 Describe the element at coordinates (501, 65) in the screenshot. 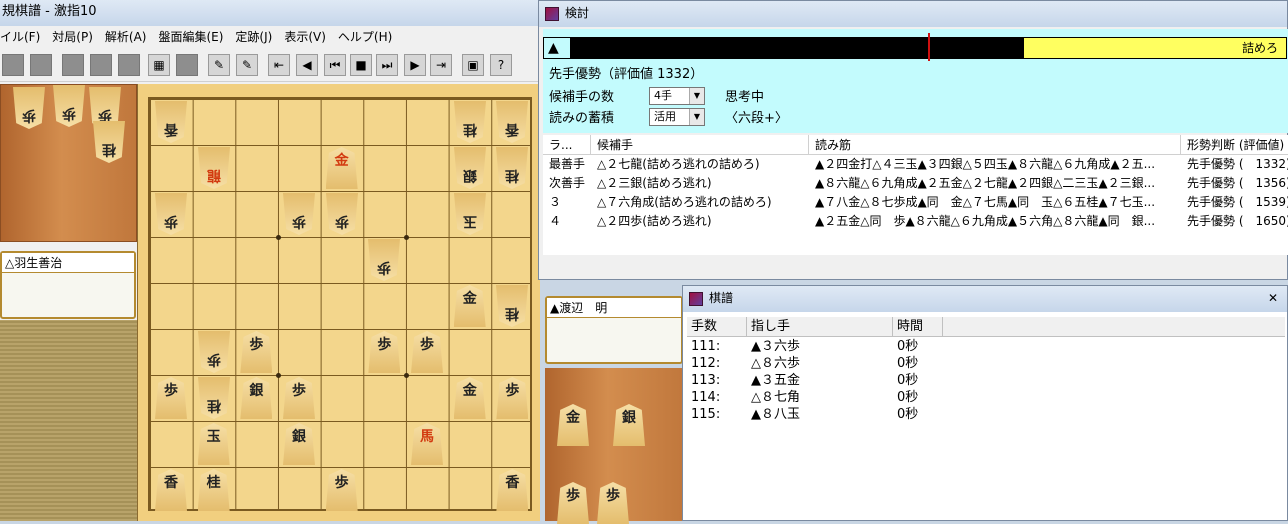

I see `help-icon: ?` at that location.